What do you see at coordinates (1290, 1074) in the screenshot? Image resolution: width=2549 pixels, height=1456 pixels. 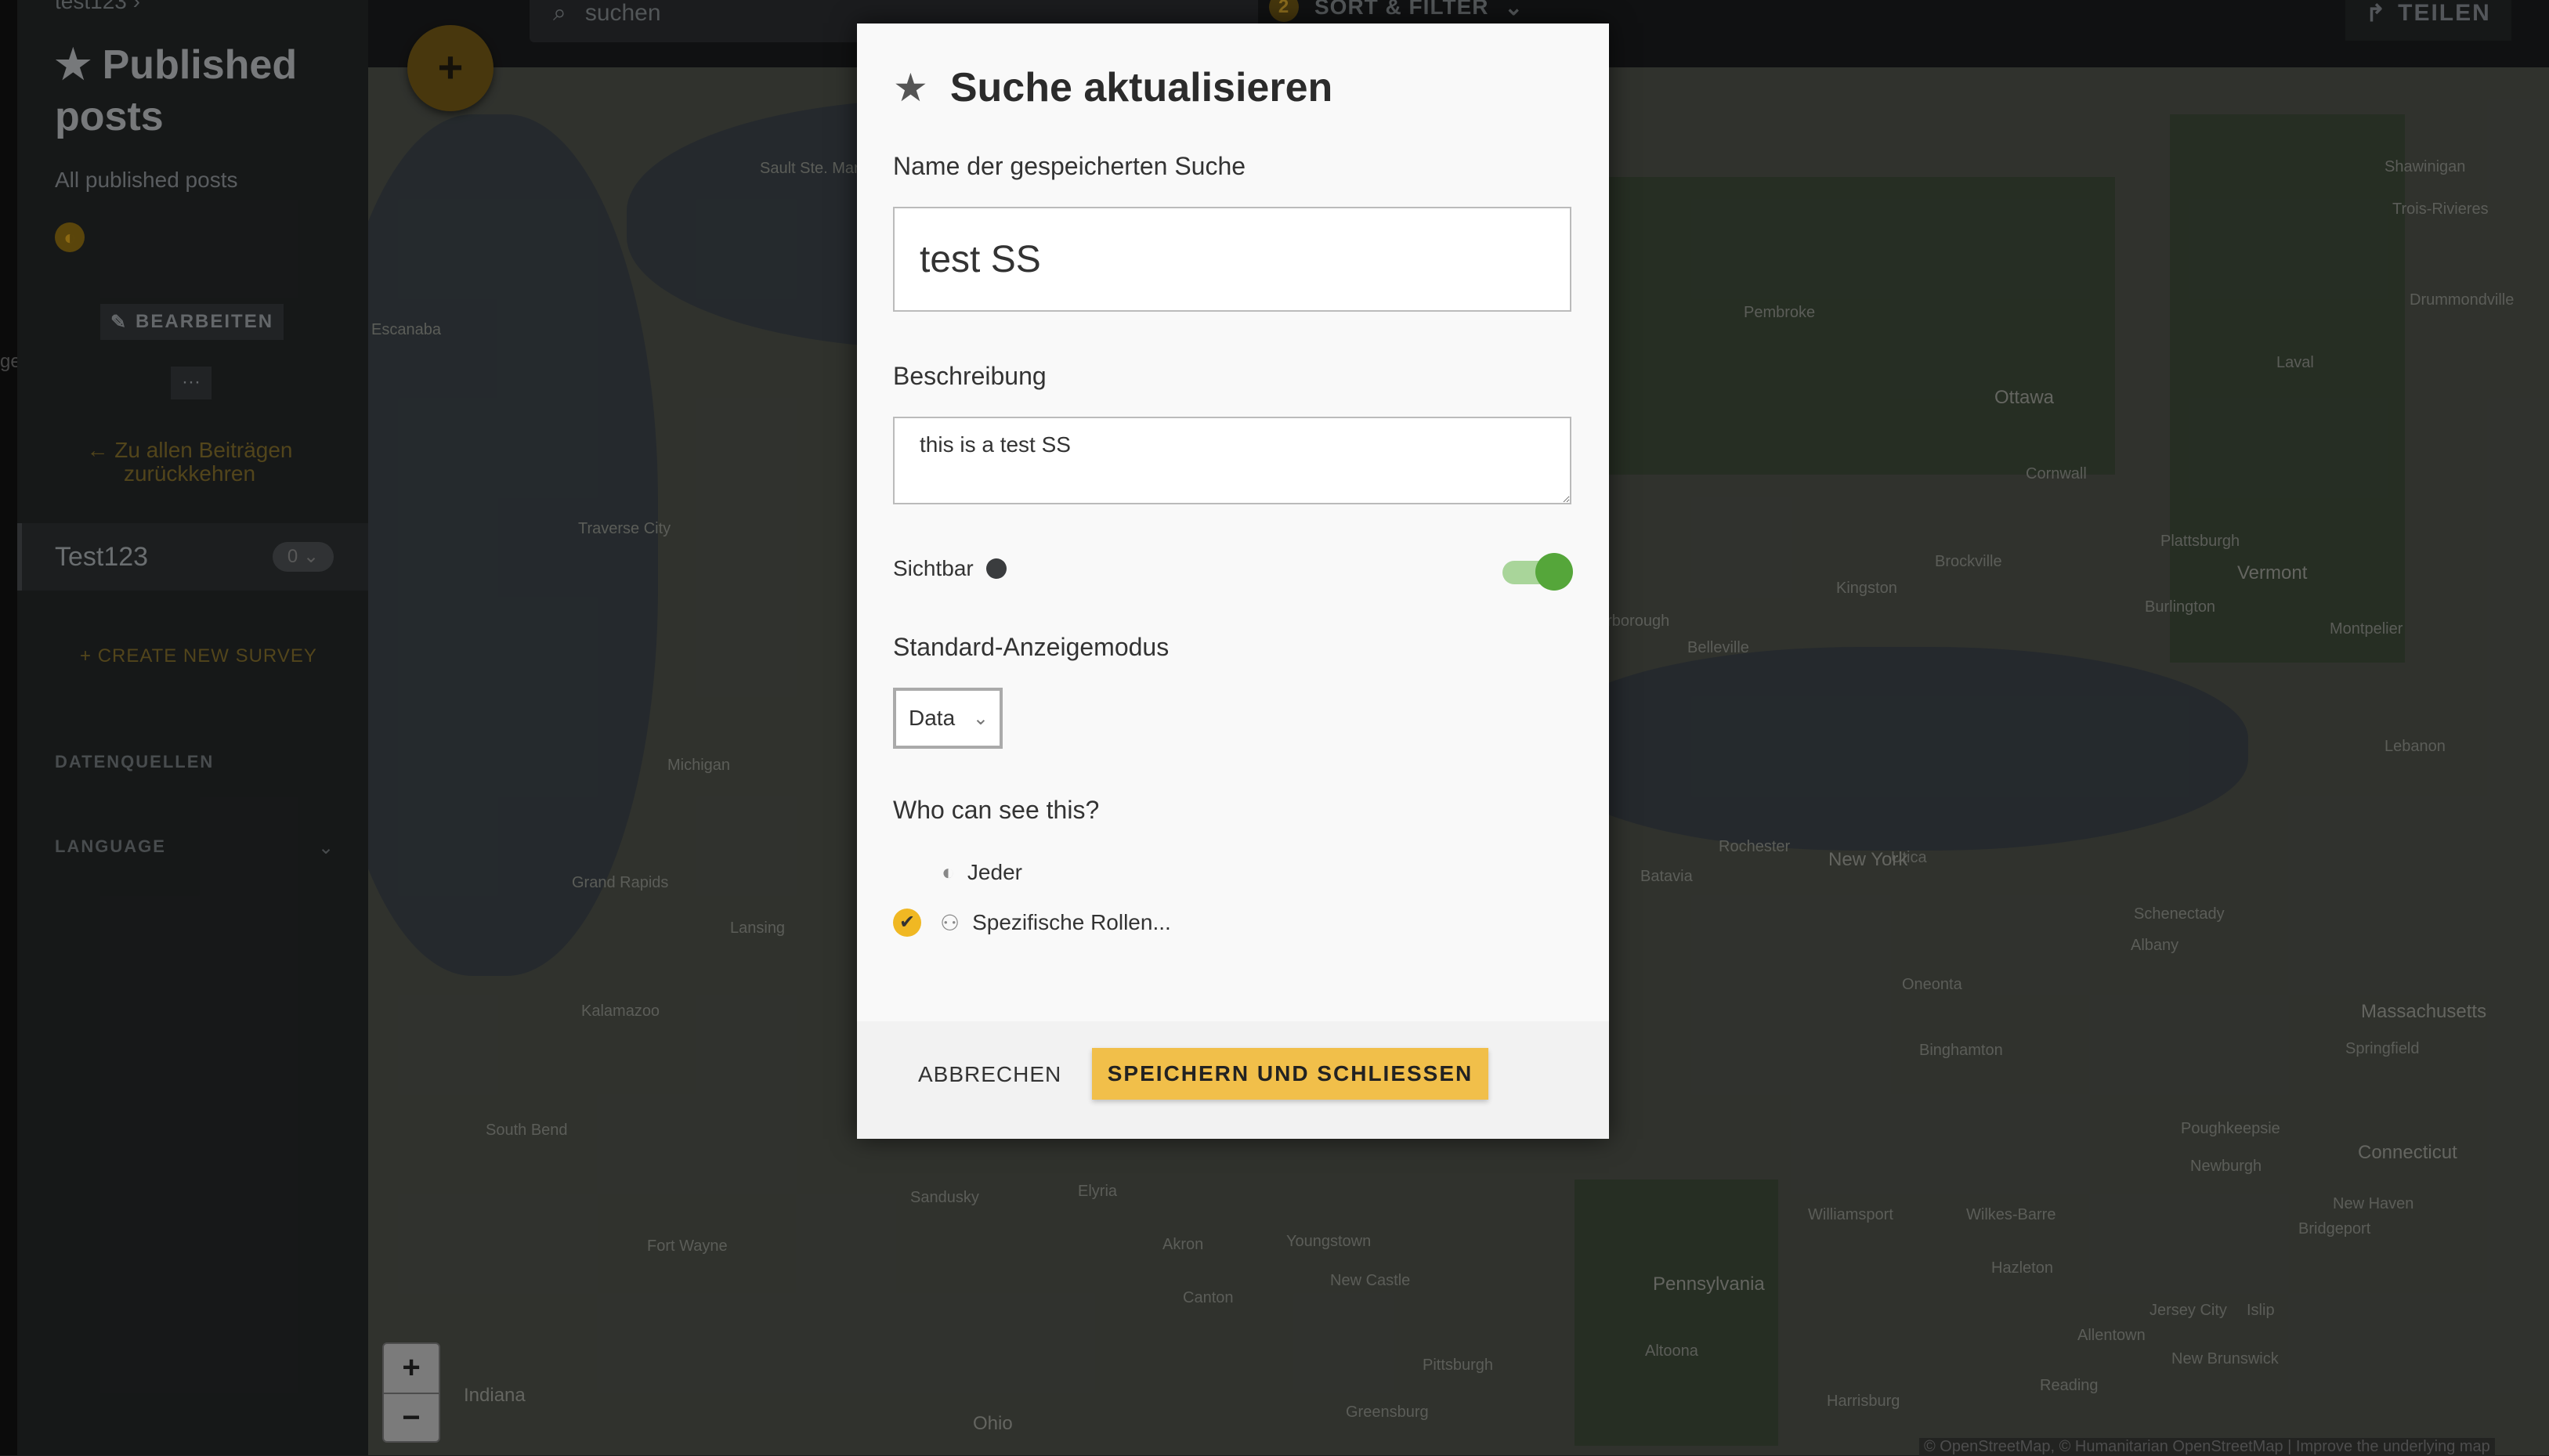 I see `save-and-close-button: SPEICHERN UND SCHLIESSEN` at bounding box center [1290, 1074].